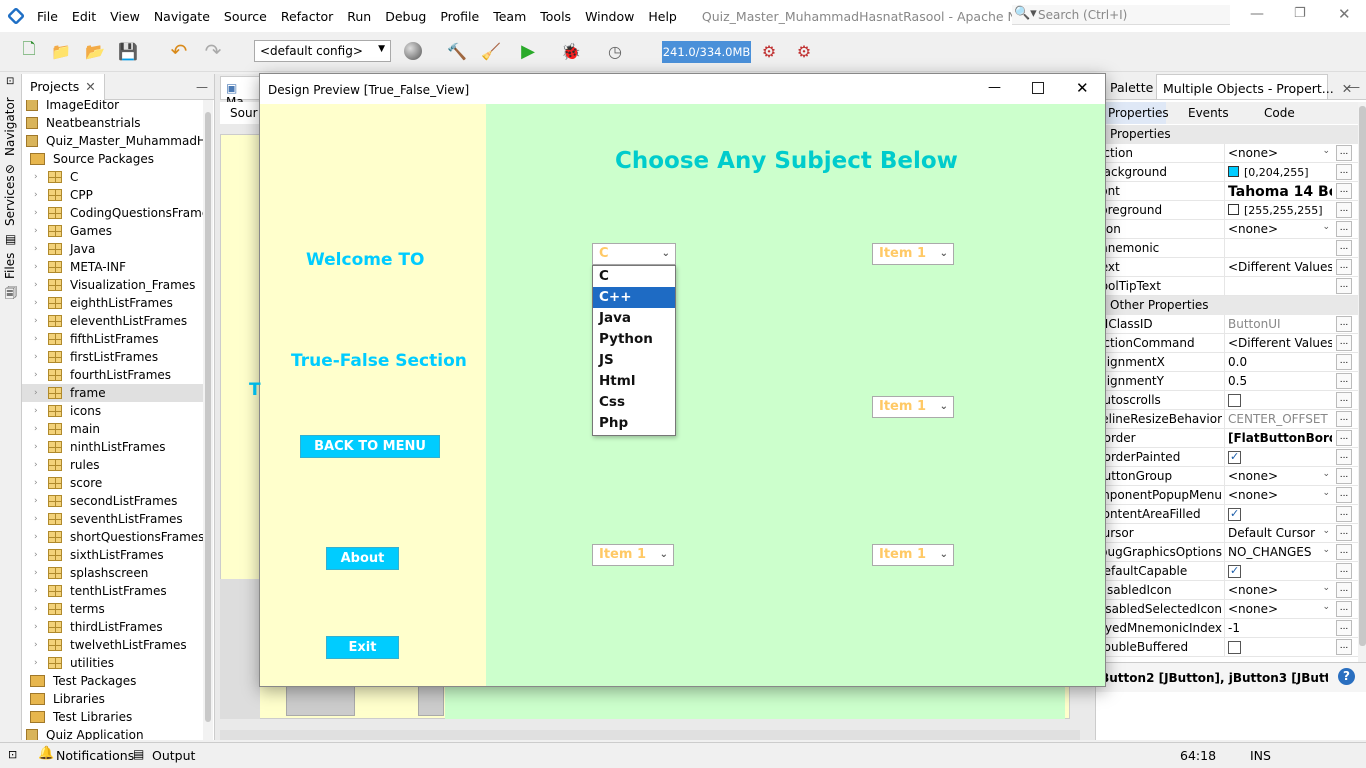 The height and width of the screenshot is (768, 1366). What do you see at coordinates (85, 733) in the screenshot?
I see `tree-row-project: Quiz Application` at bounding box center [85, 733].